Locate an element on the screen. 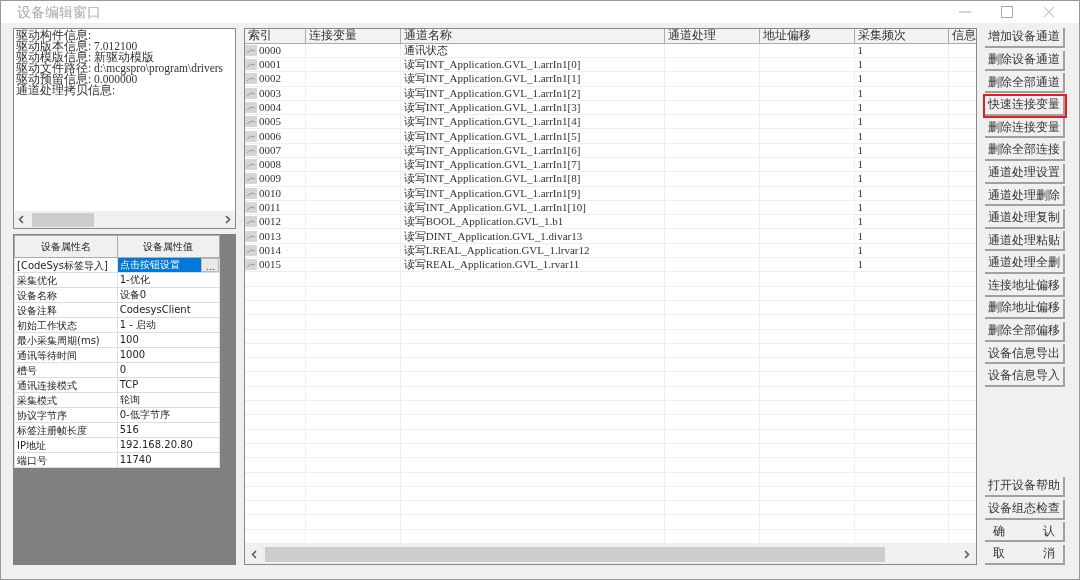 The height and width of the screenshot is (580, 1080). info-line: 驱动模版信息: 新驱动模版 is located at coordinates (85, 58).